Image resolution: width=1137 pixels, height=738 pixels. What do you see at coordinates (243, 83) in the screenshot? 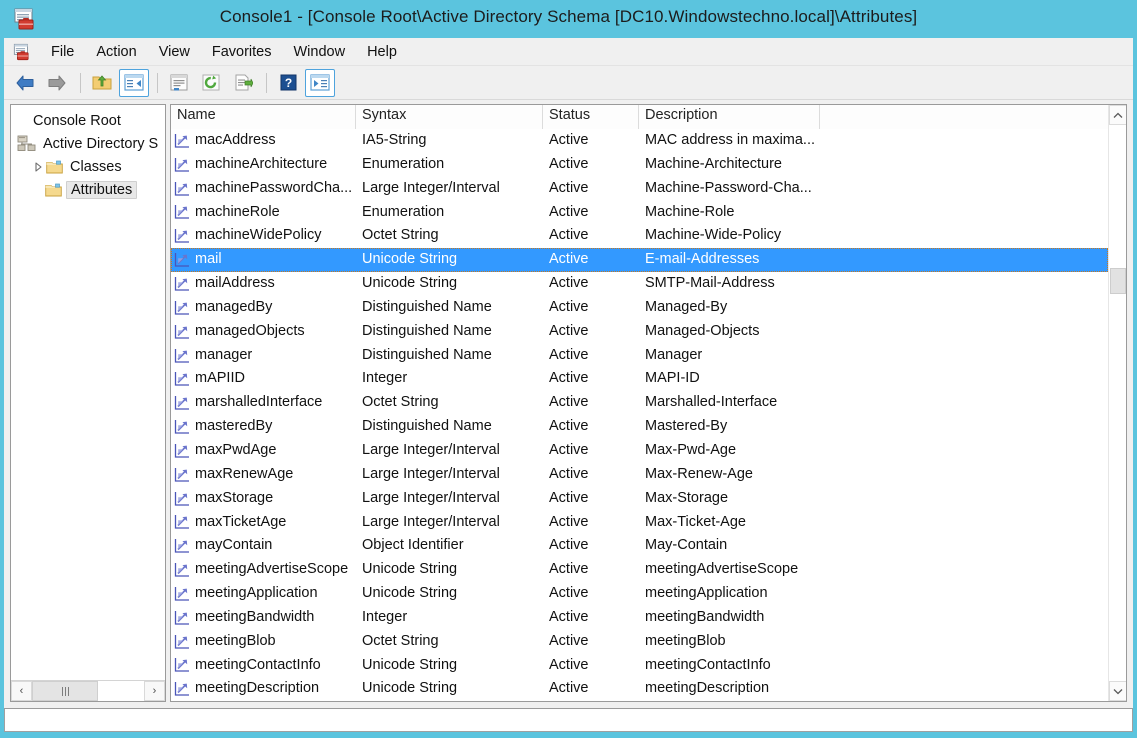
I see `export-list-icon` at bounding box center [243, 83].